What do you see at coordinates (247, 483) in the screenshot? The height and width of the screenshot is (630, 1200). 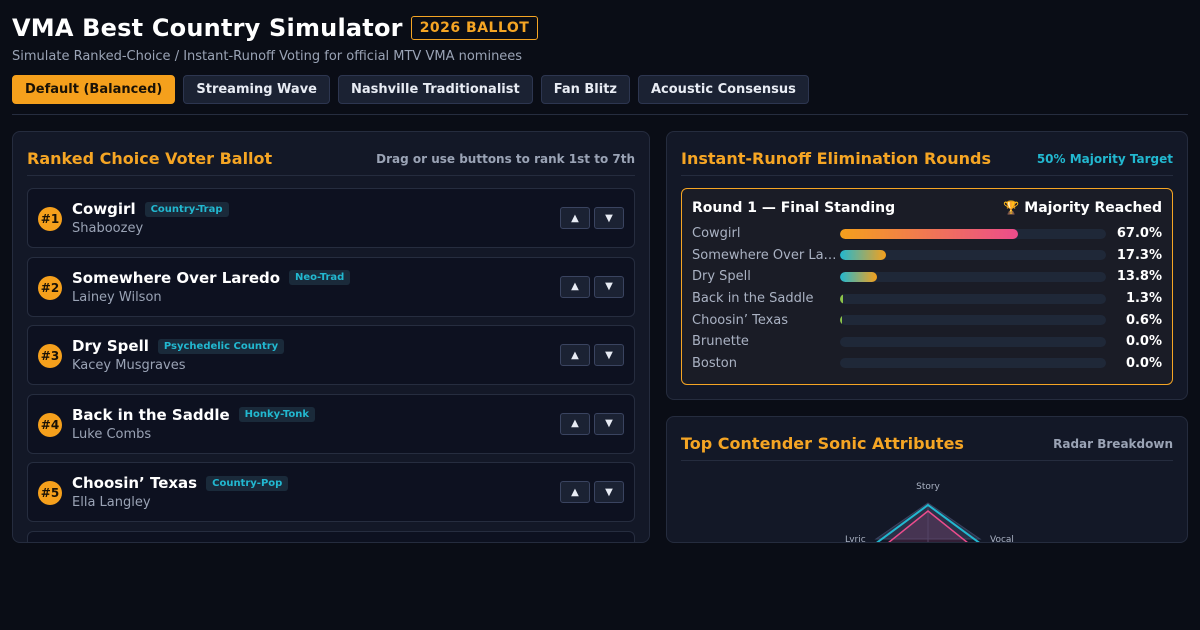 I see `genre-tag: Country-Pop` at bounding box center [247, 483].